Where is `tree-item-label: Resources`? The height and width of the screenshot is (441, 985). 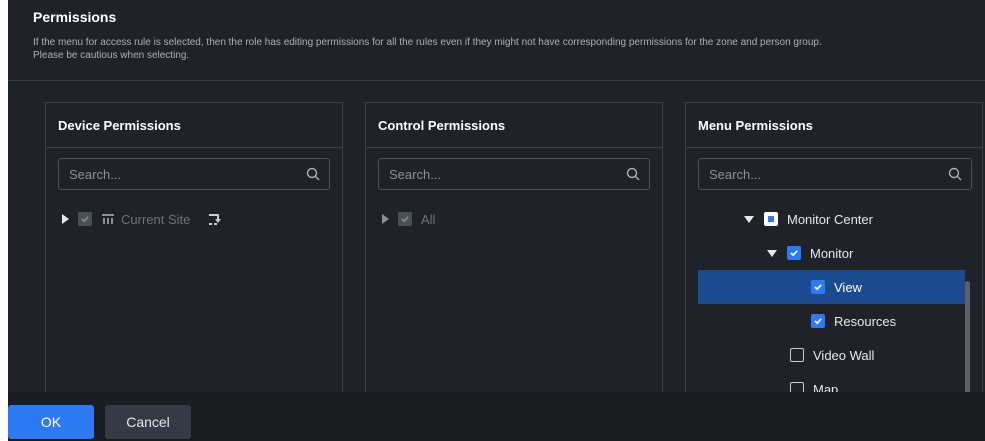
tree-item-label: Resources is located at coordinates (865, 321).